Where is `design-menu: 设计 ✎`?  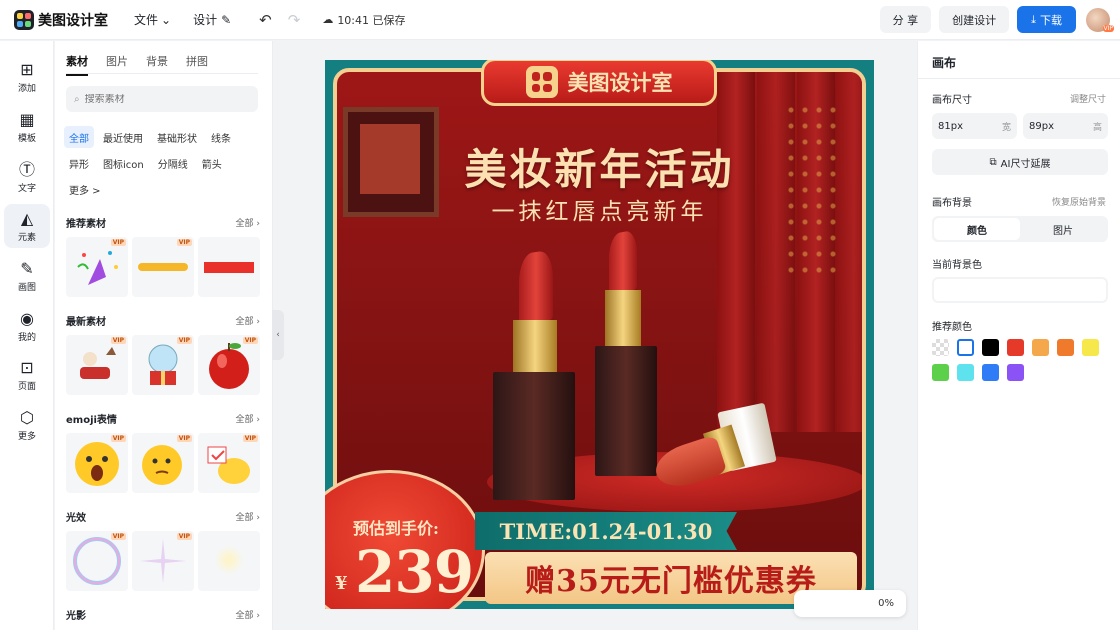
design-menu: 设计 ✎ is located at coordinates (212, 19).